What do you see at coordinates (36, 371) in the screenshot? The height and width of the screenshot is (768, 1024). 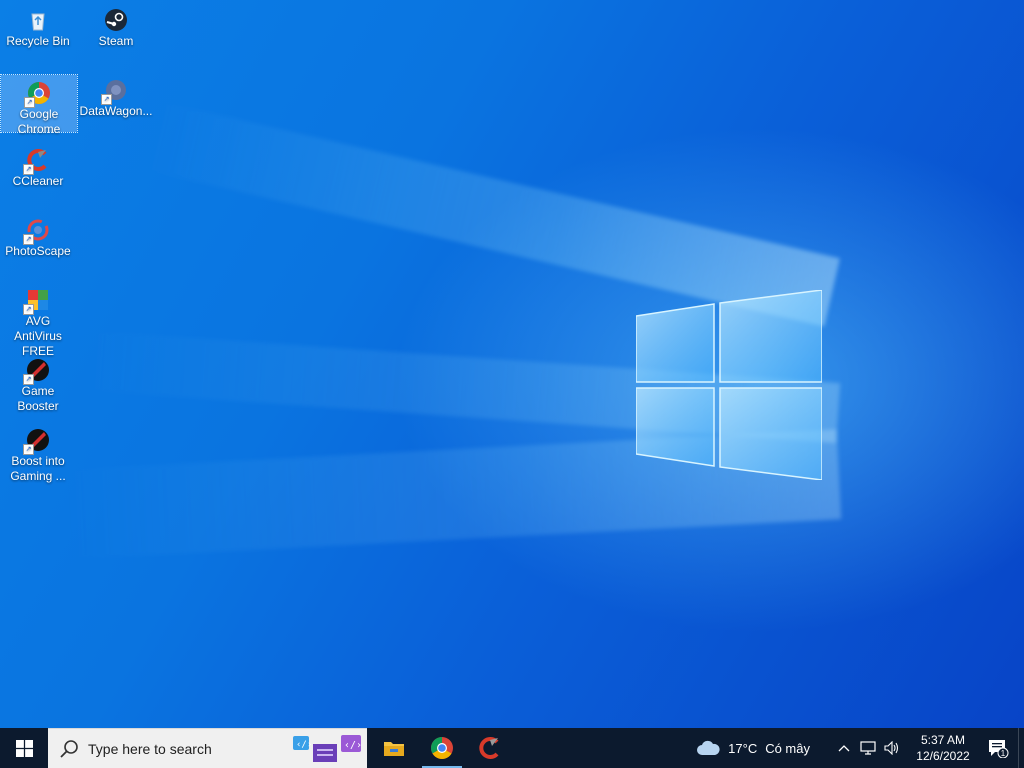 I see `game-booster-icon: ↗` at bounding box center [36, 371].